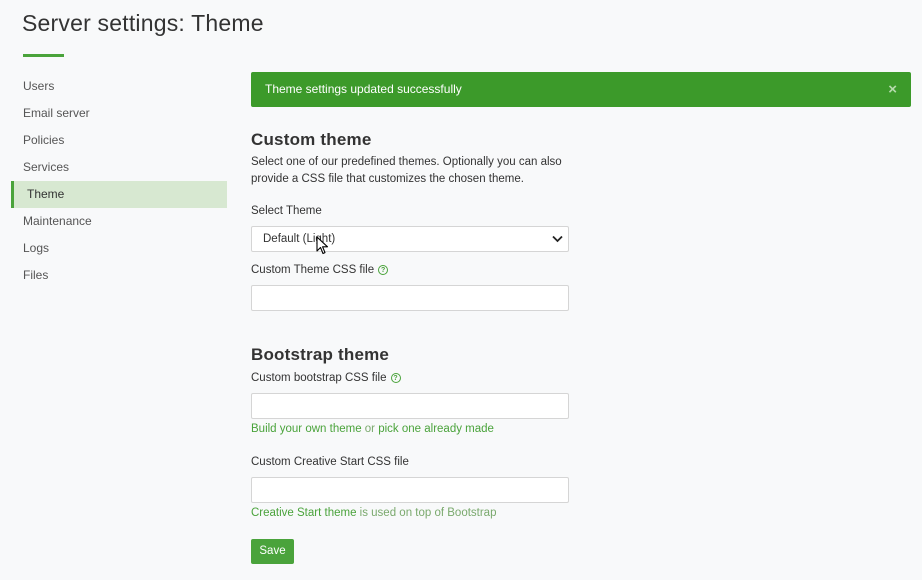 The image size is (922, 580). What do you see at coordinates (119, 275) in the screenshot?
I see `sidebar-item-files: Files` at bounding box center [119, 275].